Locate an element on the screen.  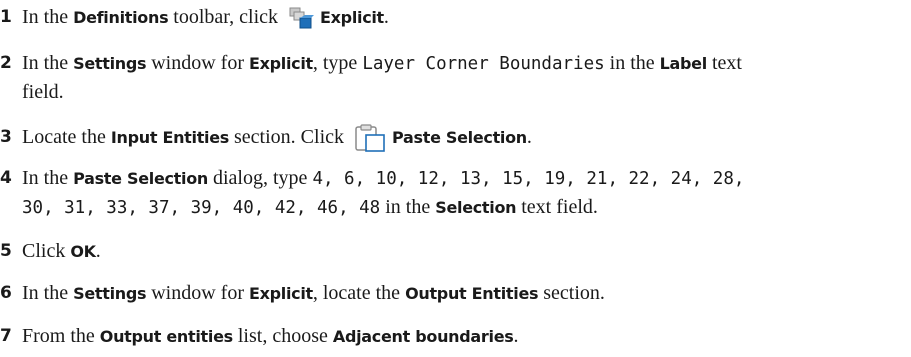
step-text: field. is located at coordinates (43, 92).